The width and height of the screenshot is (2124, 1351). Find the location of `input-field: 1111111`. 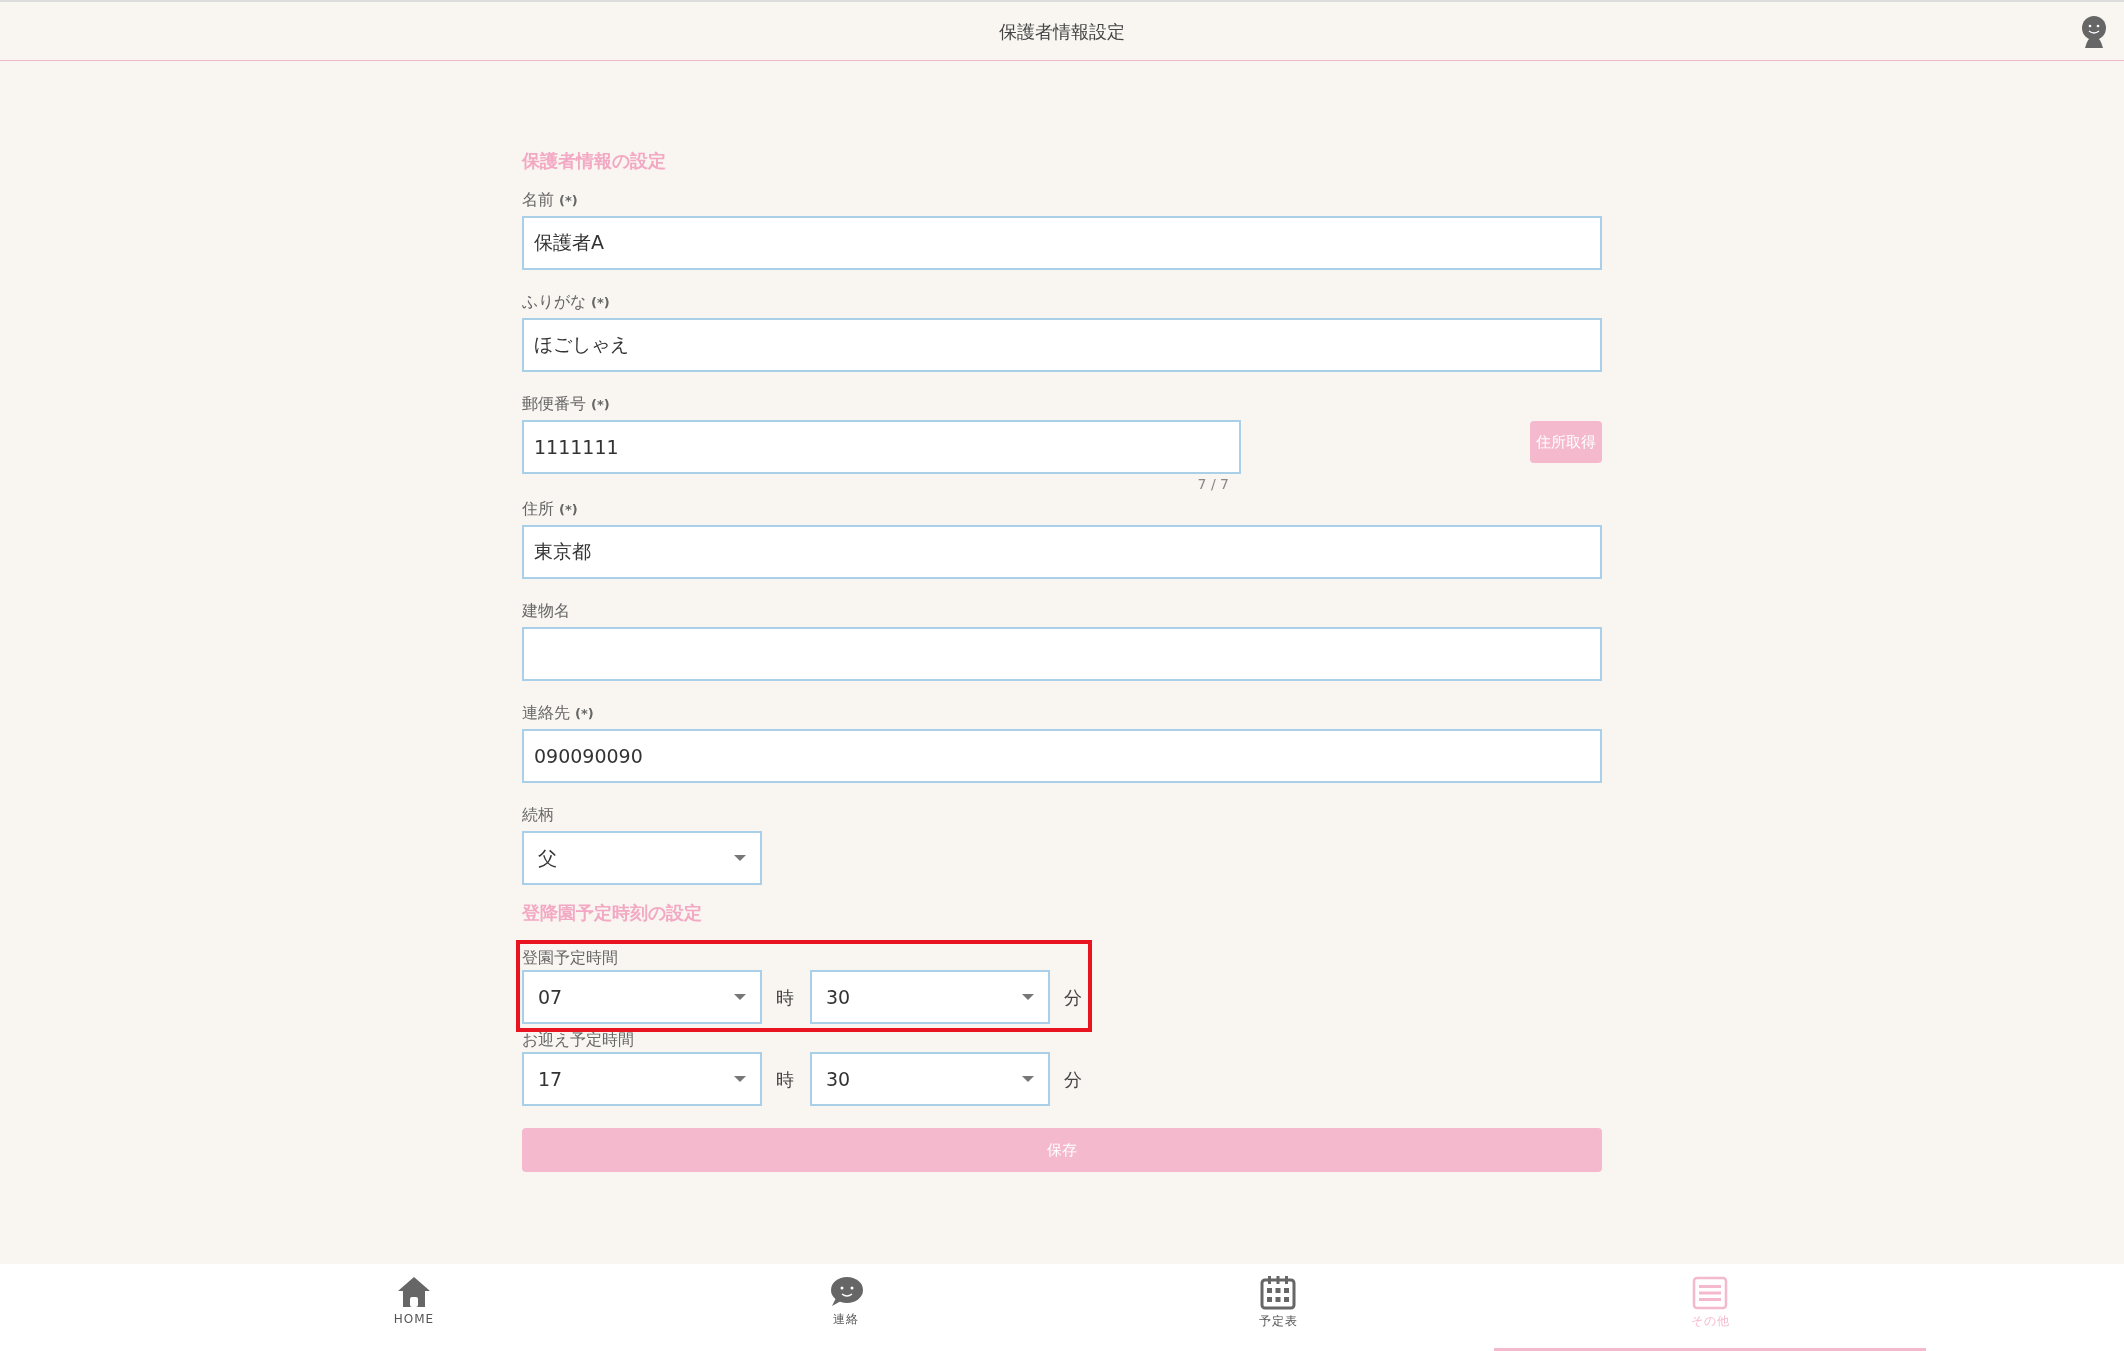

input-field: 1111111 is located at coordinates (881, 447).